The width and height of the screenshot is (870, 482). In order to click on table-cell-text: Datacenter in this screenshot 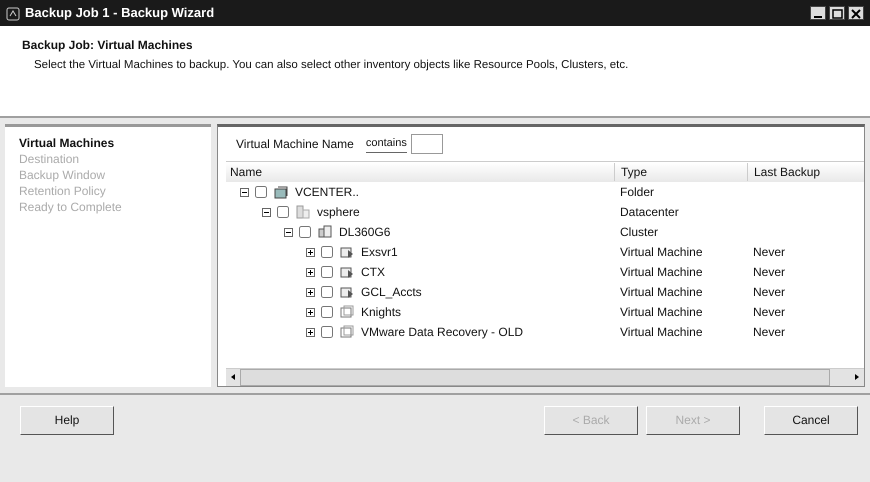, I will do `click(649, 212)`.